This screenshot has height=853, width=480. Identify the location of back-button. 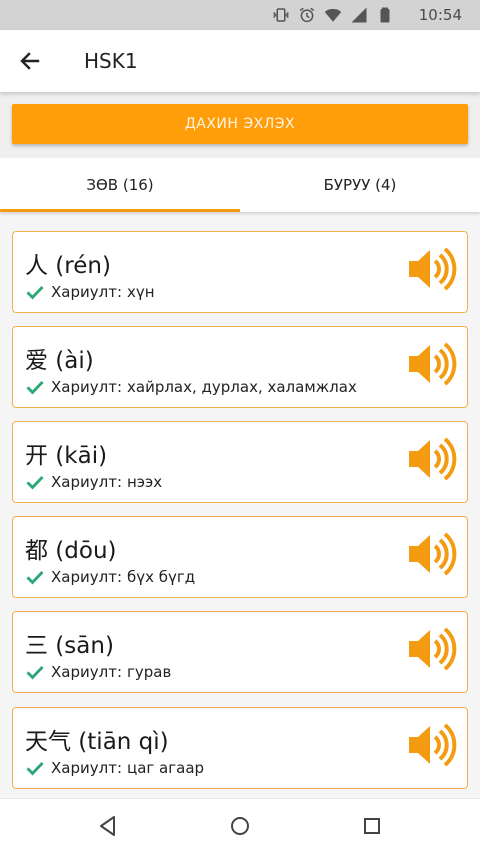
(30, 61).